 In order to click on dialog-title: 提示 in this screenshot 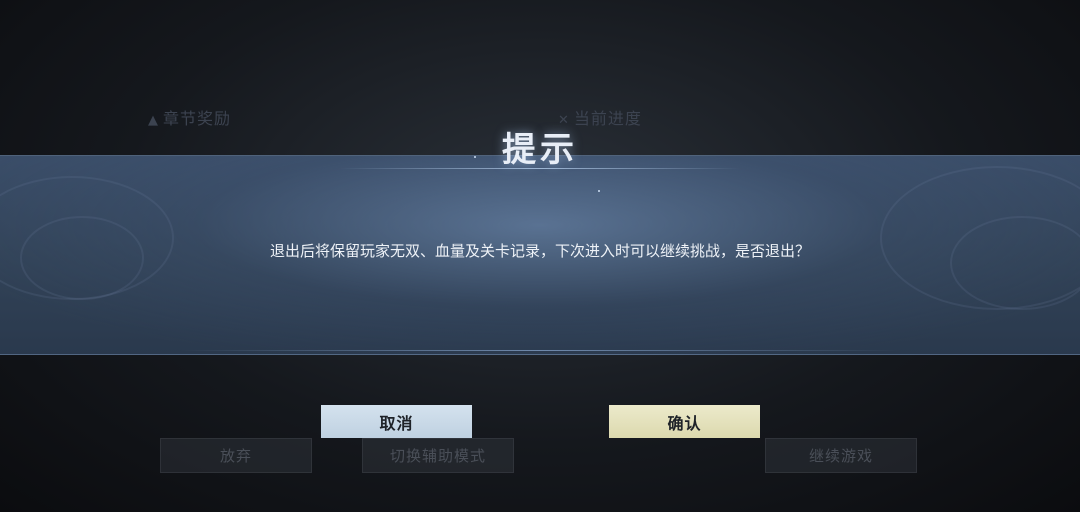, I will do `click(540, 150)`.